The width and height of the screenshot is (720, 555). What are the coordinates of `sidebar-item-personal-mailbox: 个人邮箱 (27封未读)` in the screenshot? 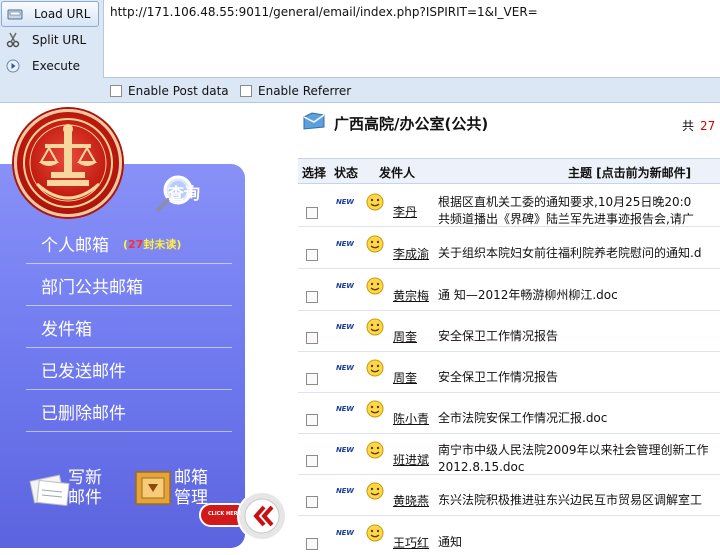 It's located at (129, 244).